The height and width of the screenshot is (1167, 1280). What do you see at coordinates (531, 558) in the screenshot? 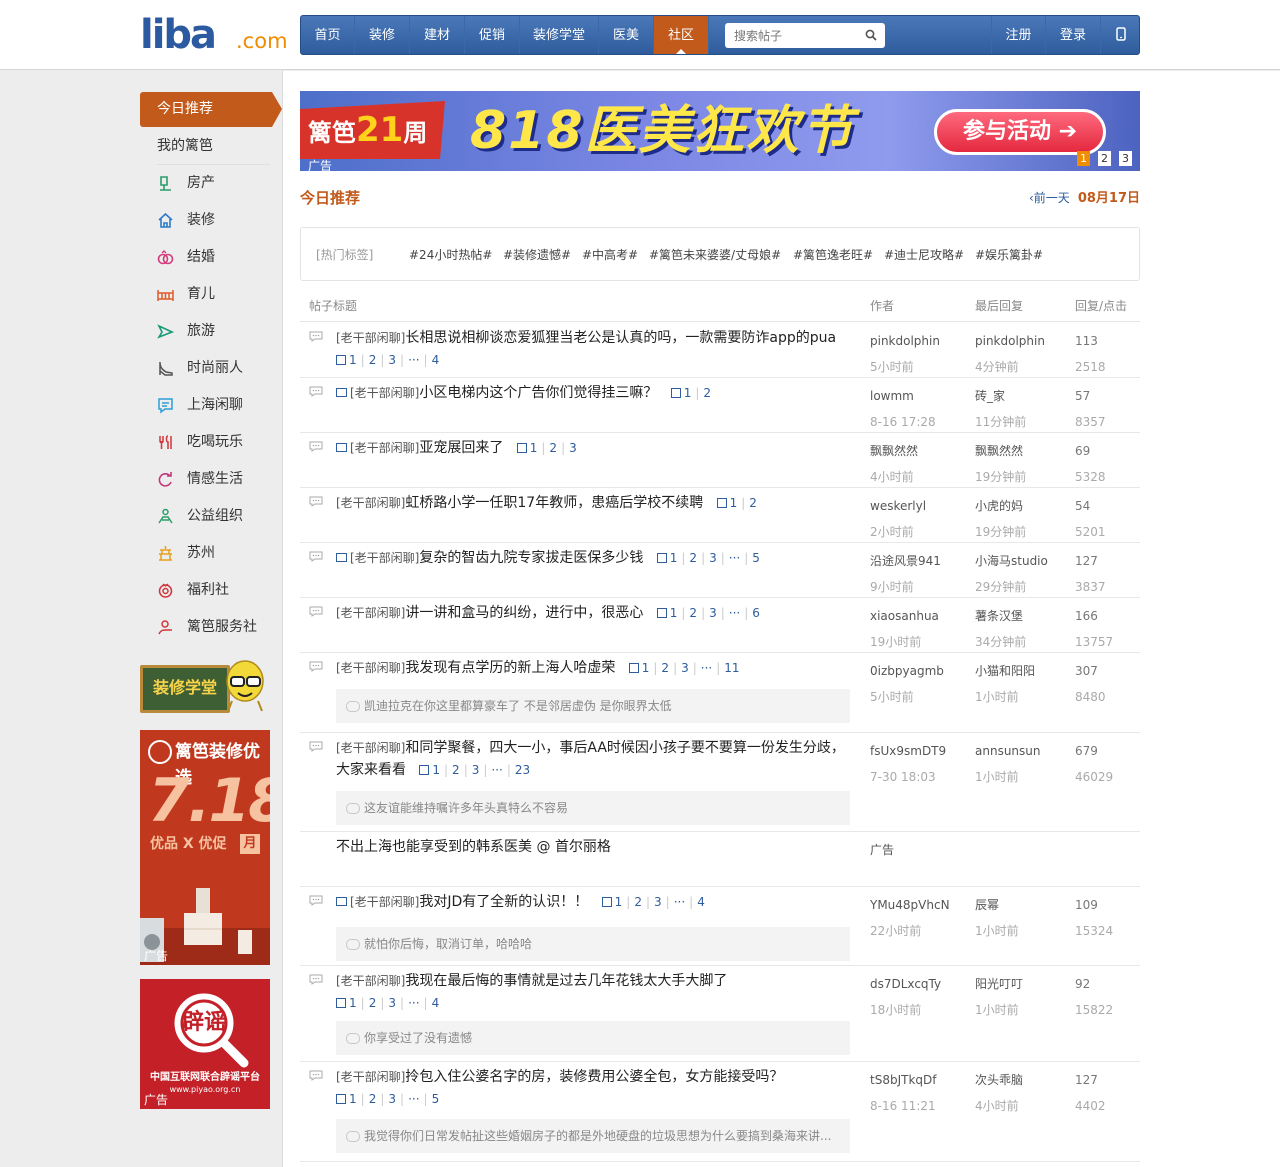
I see `post-title-link: 复杂的智齿九院专家拔走医保多少钱` at bounding box center [531, 558].